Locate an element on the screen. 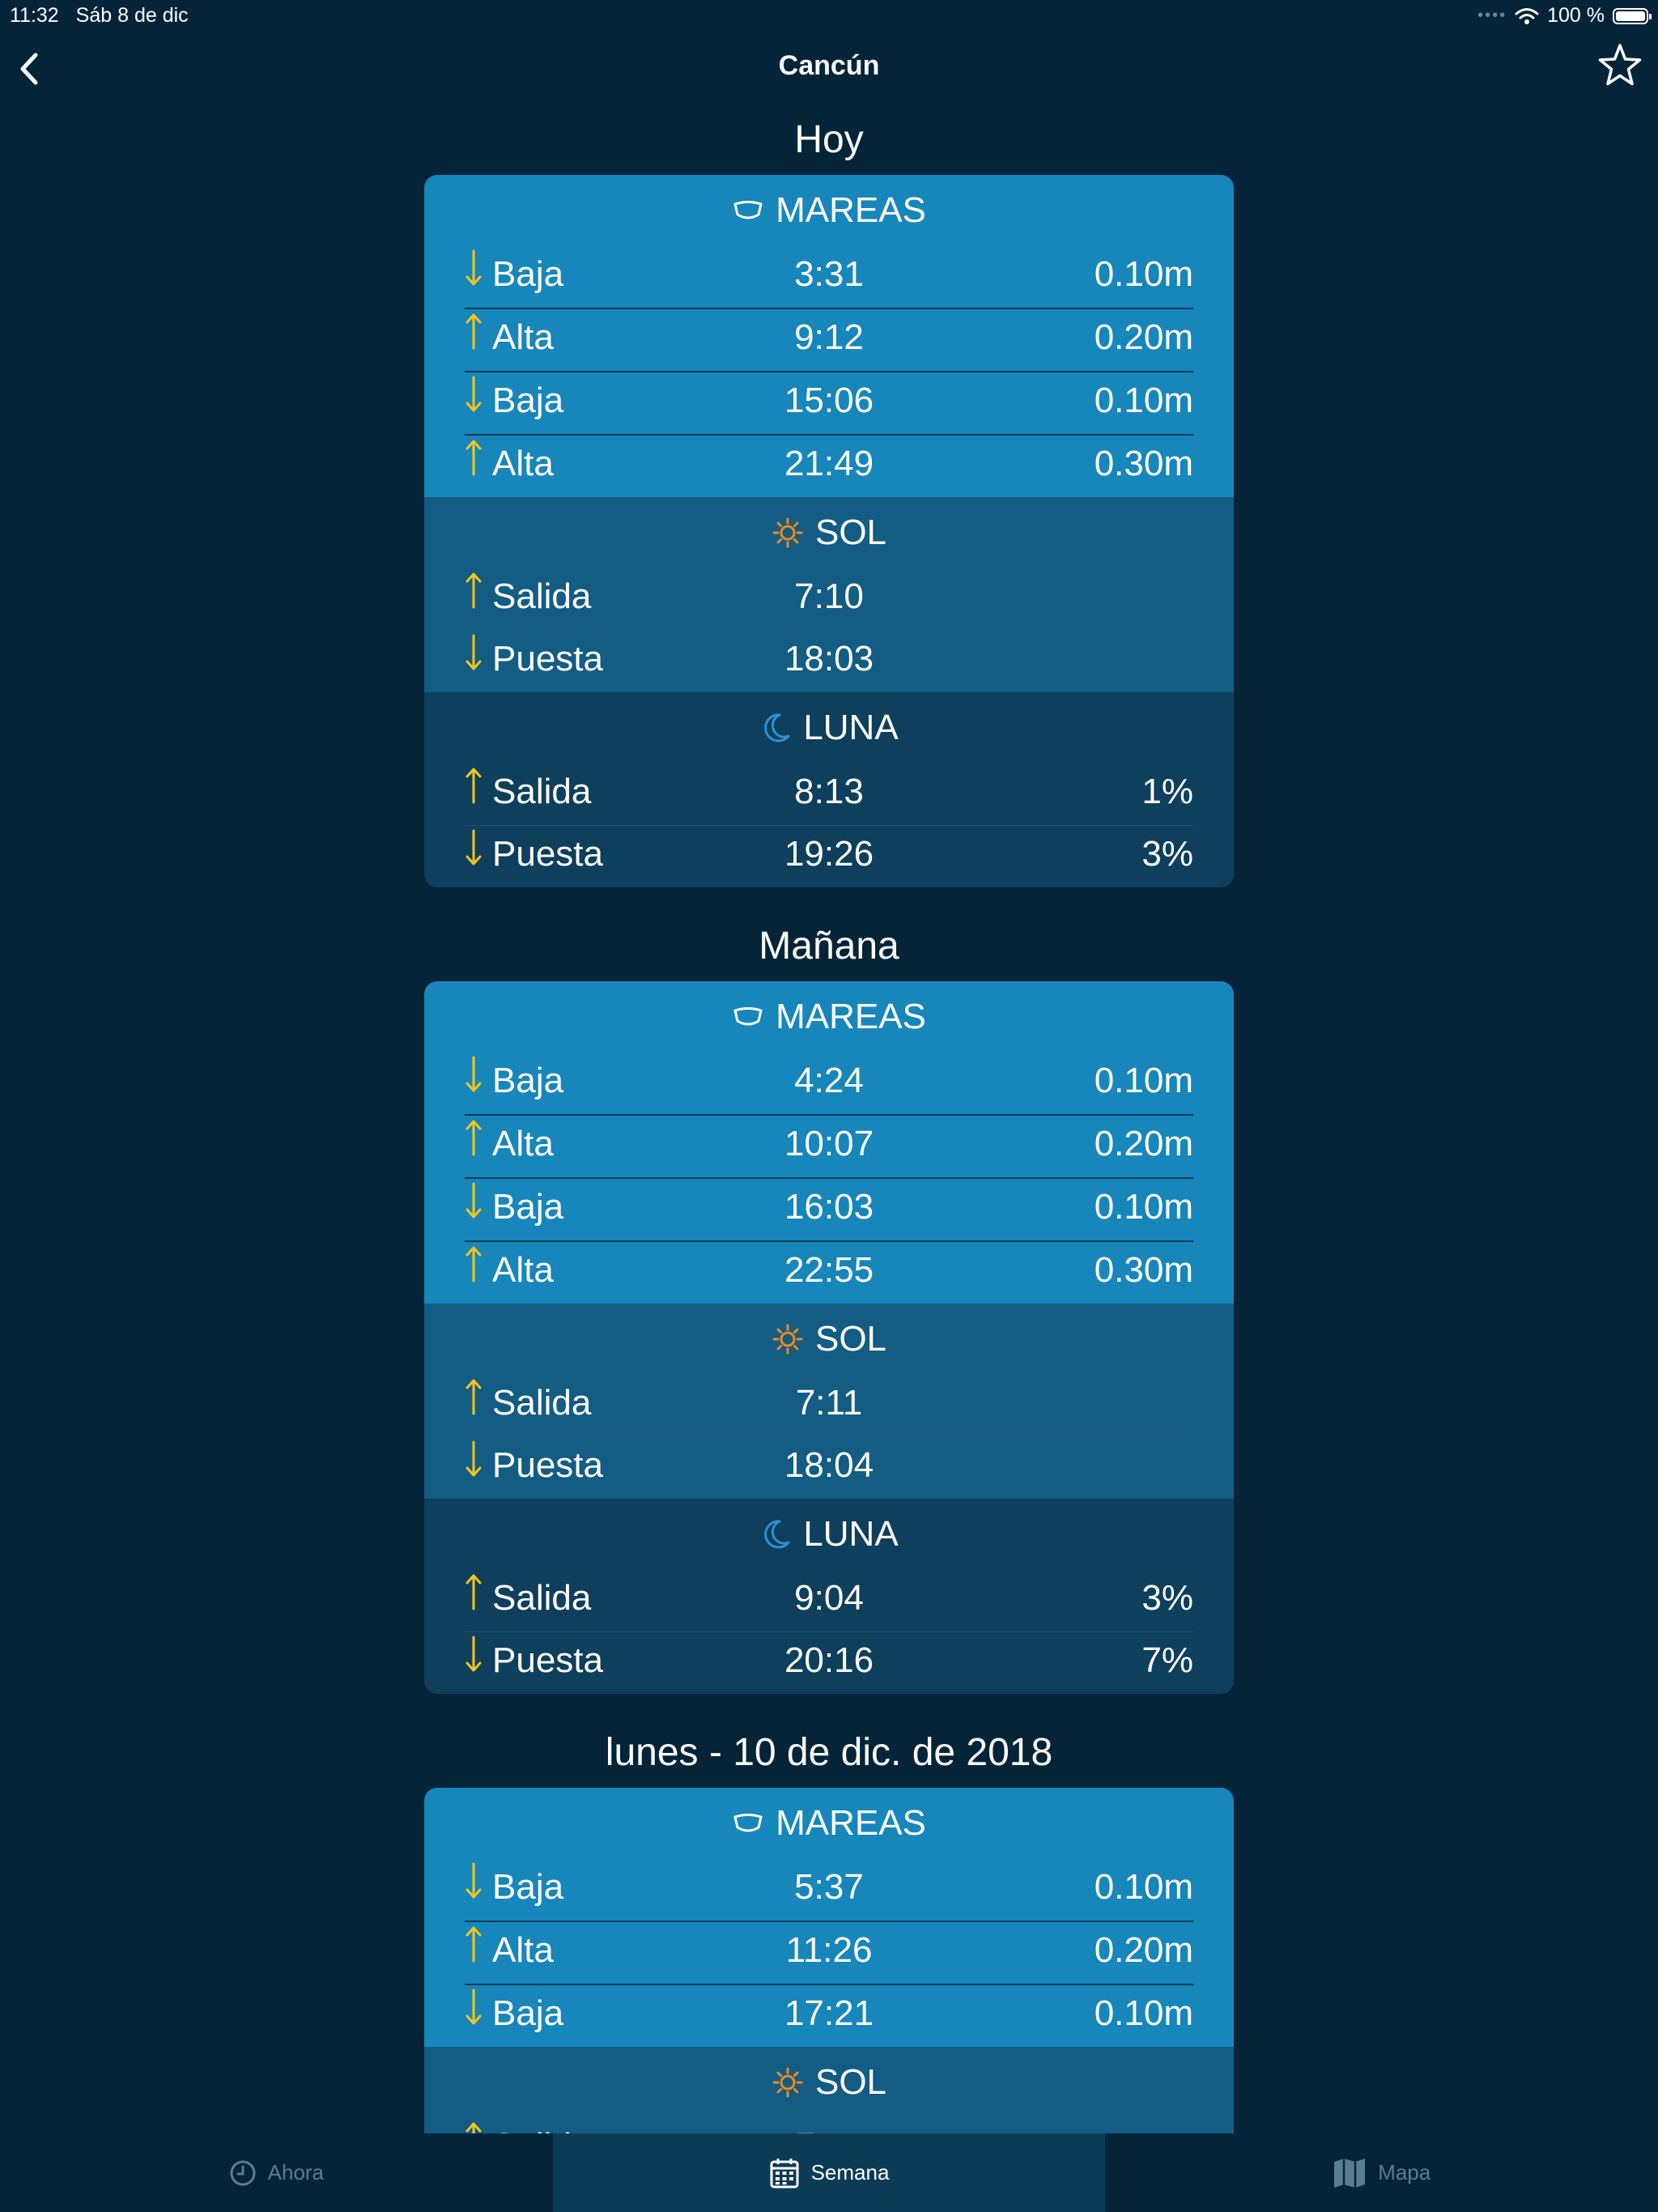  sun-row: Puesta 18:04 is located at coordinates (829, 1468).